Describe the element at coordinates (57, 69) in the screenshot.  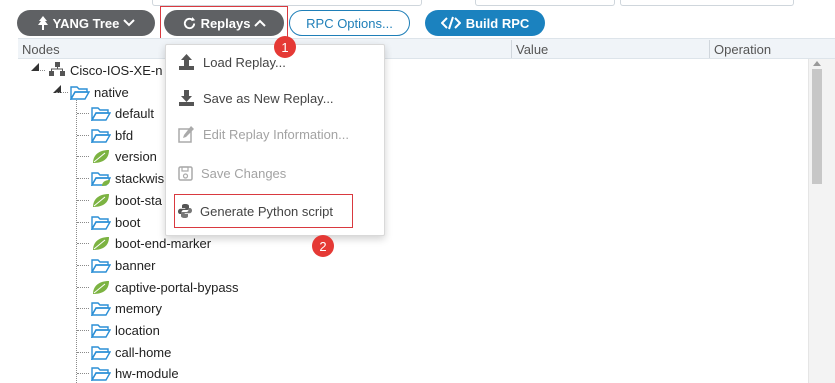
I see `module-icon` at that location.